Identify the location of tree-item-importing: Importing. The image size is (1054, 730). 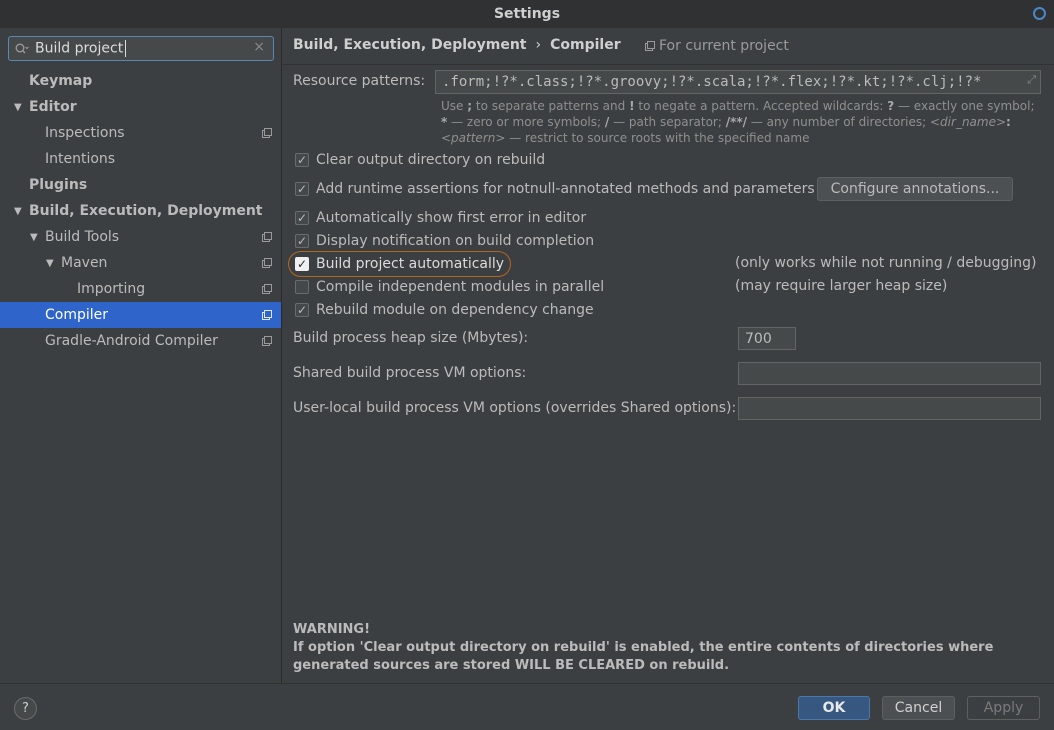
(140, 289).